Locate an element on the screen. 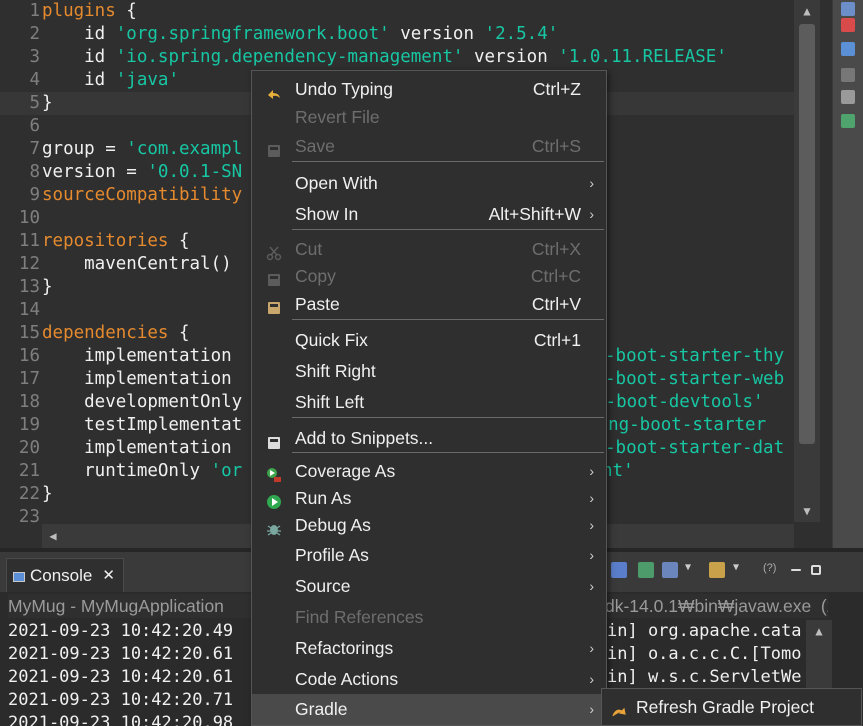 This screenshot has height=726, width=863. copy-icon is located at coordinates (274, 277).